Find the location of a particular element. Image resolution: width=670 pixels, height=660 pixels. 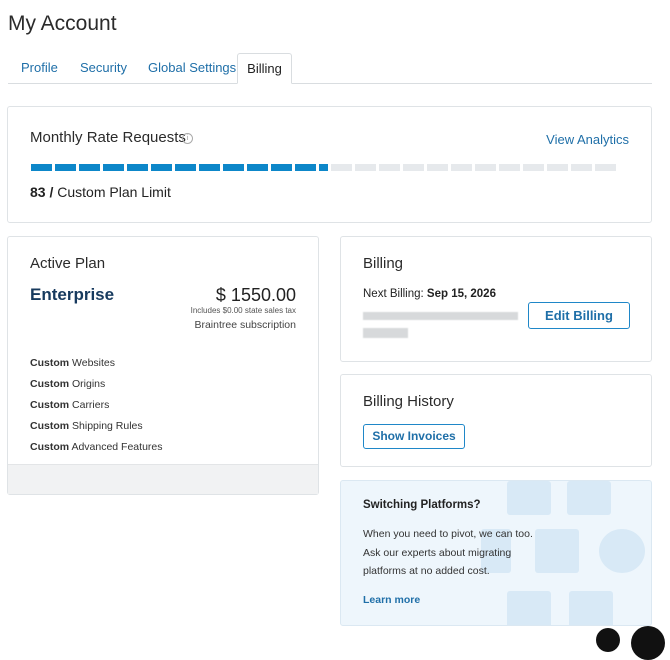

plan-name: Enterprise is located at coordinates (72, 294).